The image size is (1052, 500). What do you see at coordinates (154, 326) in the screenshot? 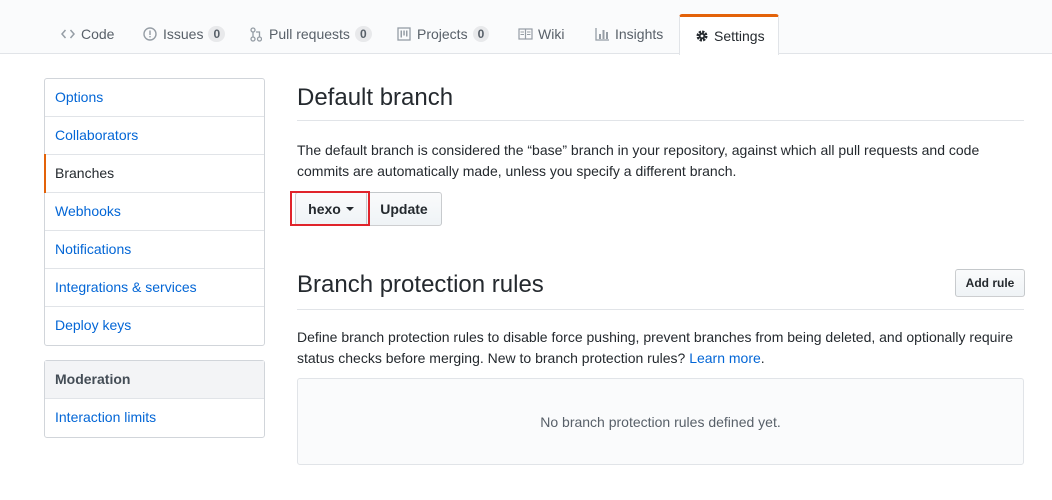
I see `sidebar-item-deploy-keys: Deploy keys` at bounding box center [154, 326].